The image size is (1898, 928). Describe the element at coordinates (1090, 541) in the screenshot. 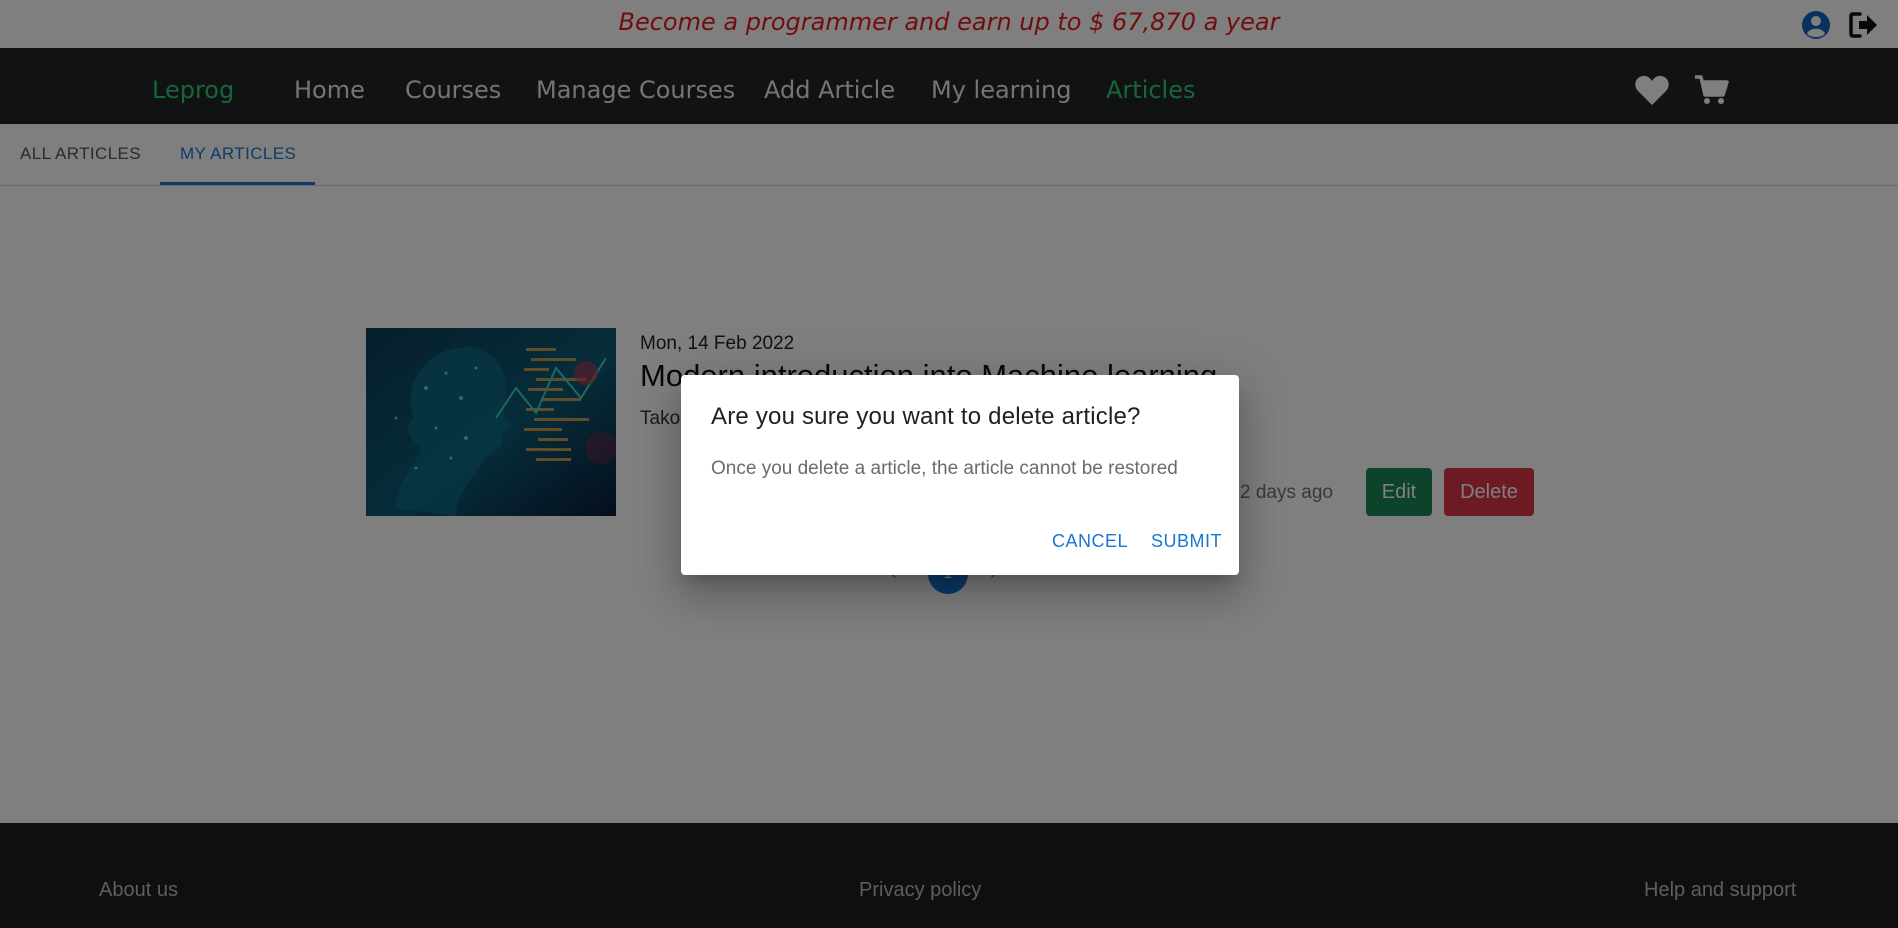

I see `cancel-button: CANCEL` at that location.